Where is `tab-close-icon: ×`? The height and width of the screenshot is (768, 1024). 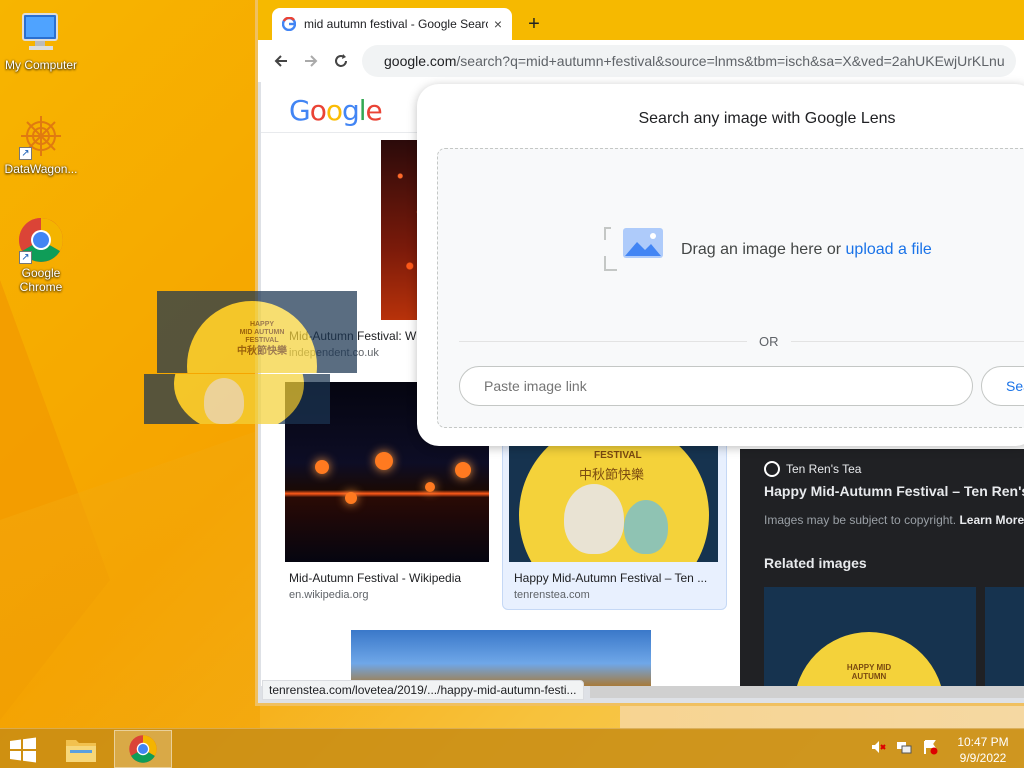 tab-close-icon: × is located at coordinates (498, 24).